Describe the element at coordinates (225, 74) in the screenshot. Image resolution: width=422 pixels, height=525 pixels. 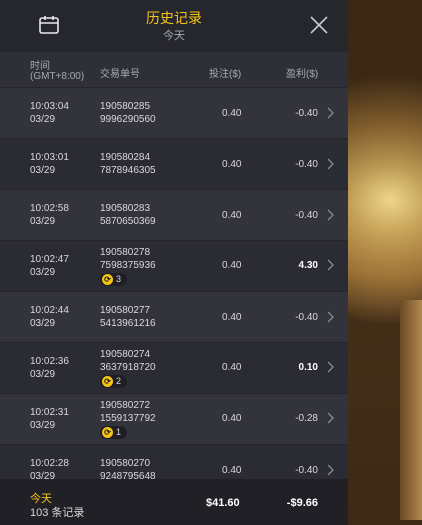
I see `col-bet: 投注($)` at that location.